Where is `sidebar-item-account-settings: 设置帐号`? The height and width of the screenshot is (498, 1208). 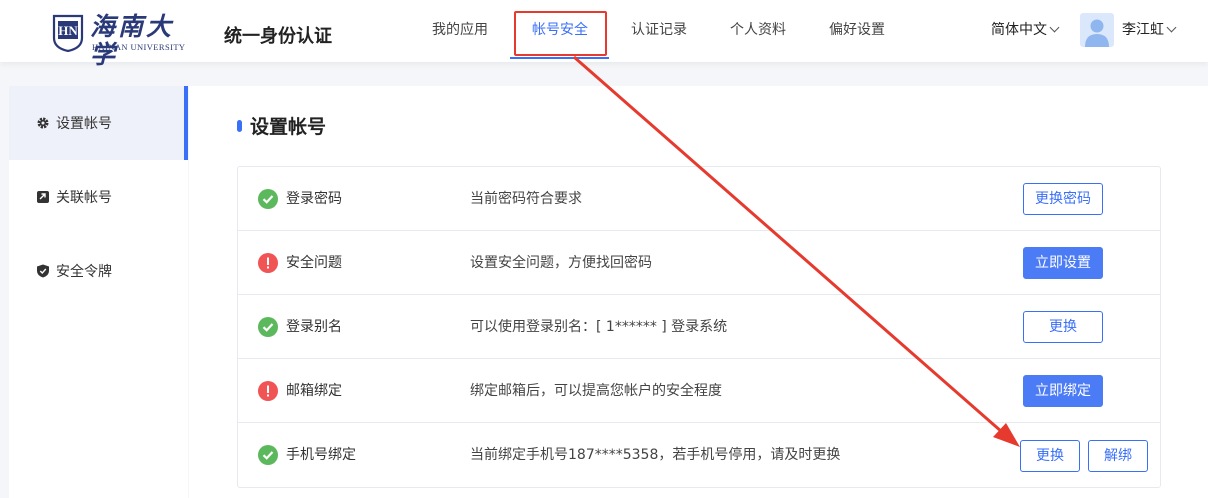 sidebar-item-account-settings: 设置帐号 is located at coordinates (98, 123).